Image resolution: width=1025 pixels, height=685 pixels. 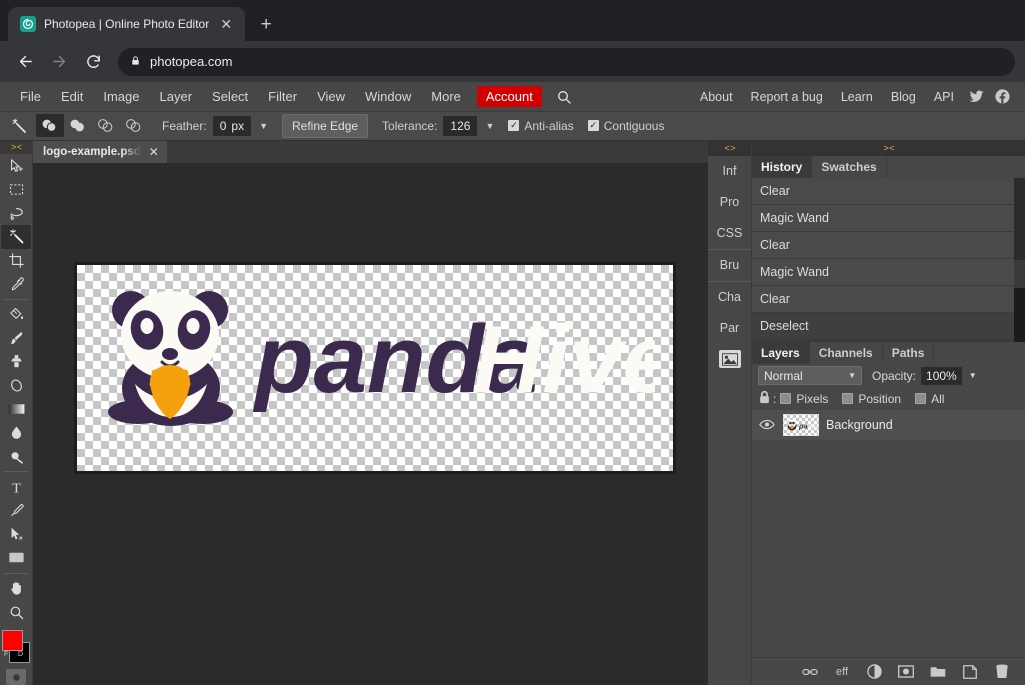 I want to click on history-scrollbar, so click(x=1019, y=259).